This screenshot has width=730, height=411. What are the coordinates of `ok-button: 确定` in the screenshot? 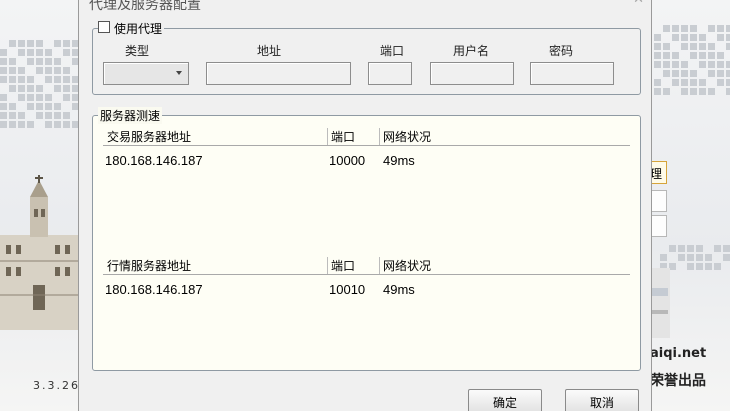 It's located at (505, 400).